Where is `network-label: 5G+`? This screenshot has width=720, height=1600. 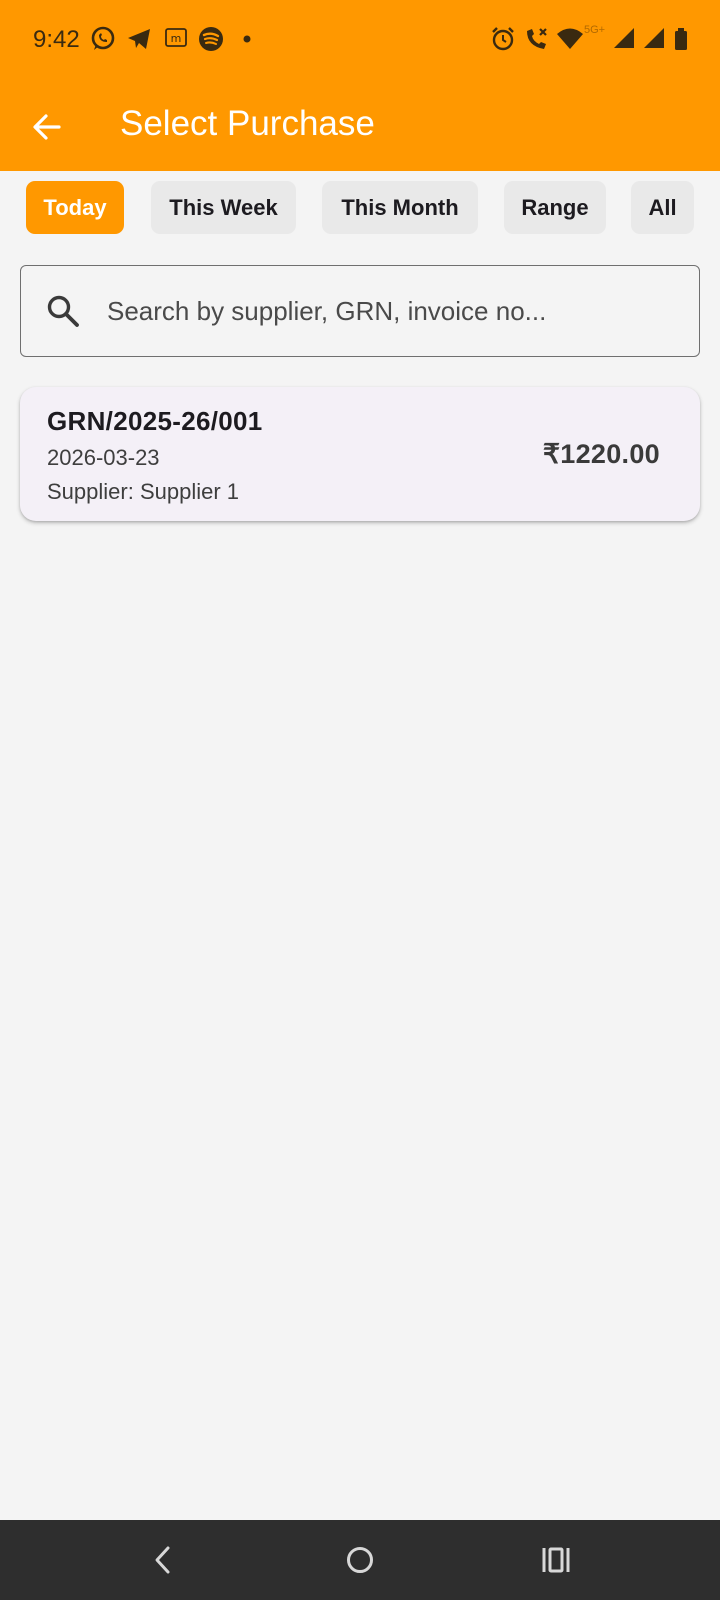
network-label: 5G+ is located at coordinates (595, 30).